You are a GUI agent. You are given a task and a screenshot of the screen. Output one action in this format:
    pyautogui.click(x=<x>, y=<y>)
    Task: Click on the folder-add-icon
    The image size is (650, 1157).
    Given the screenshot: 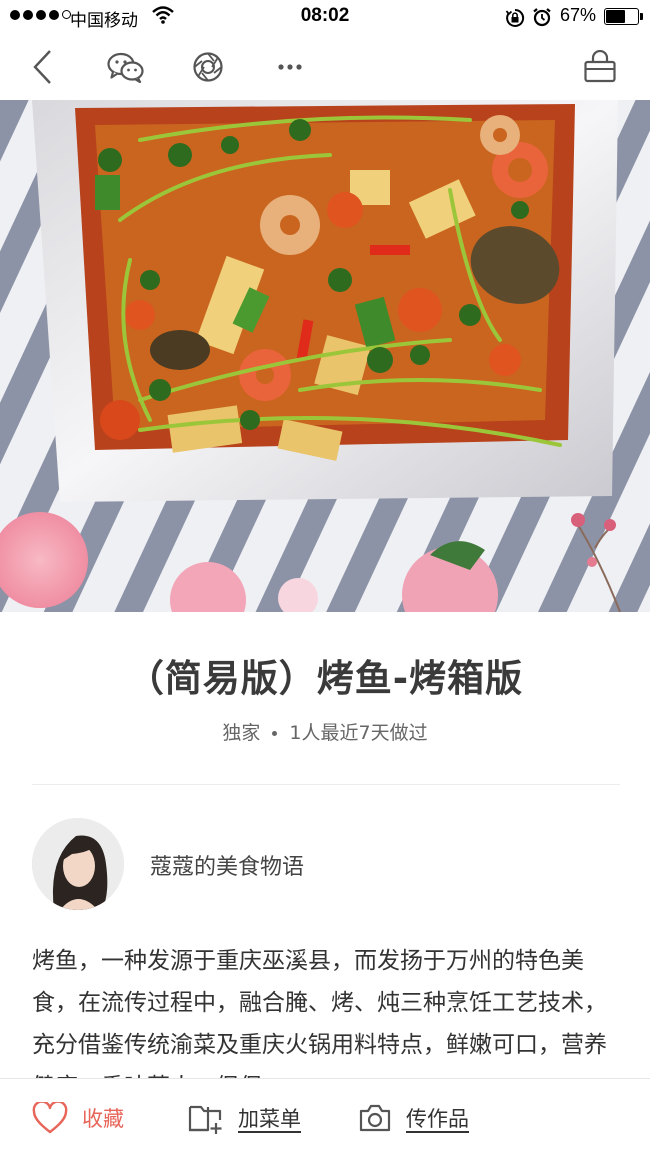 What is the action you would take?
    pyautogui.click(x=205, y=1119)
    